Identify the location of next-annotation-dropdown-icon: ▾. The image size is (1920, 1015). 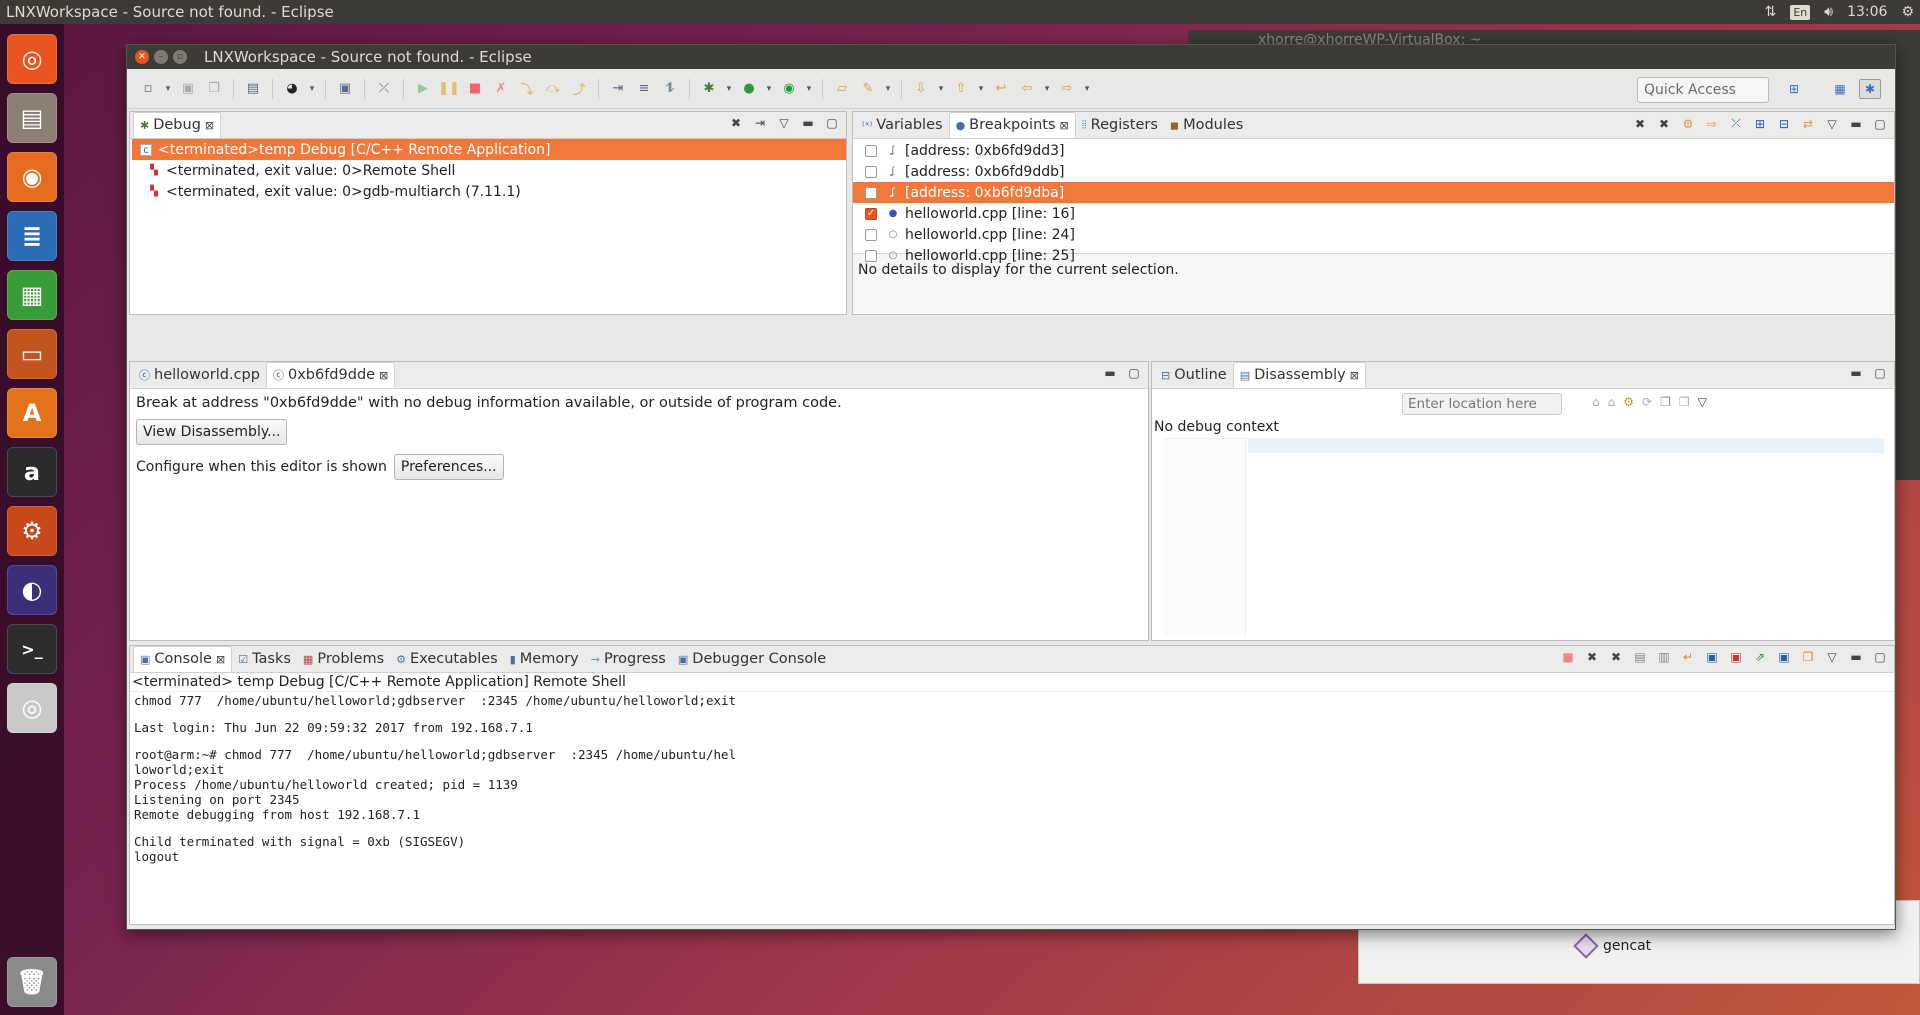
(941, 89).